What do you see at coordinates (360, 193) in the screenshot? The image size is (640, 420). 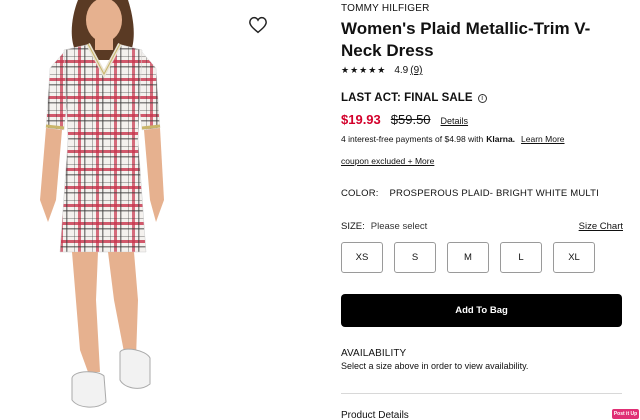 I see `color-label: COLOR:` at bounding box center [360, 193].